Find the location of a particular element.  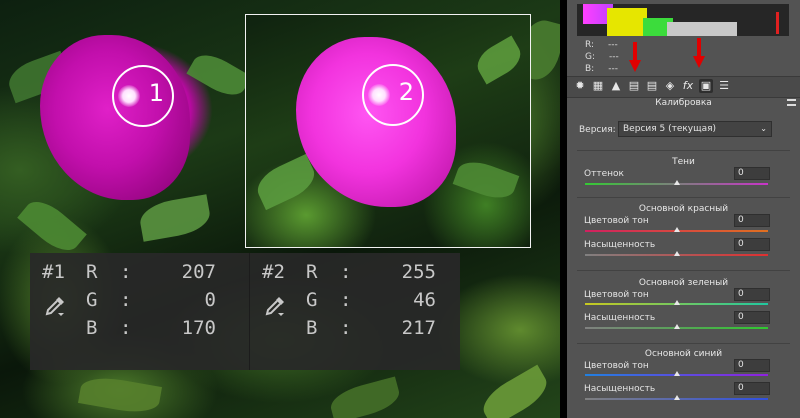

histogram-luminance is located at coordinates (702, 29).